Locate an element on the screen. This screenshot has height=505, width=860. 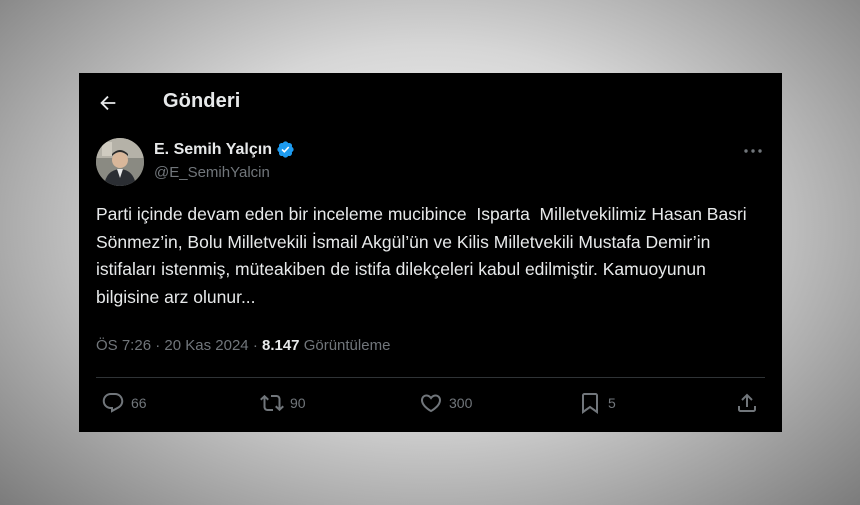
repost-button: 90 is located at coordinates (283, 403).